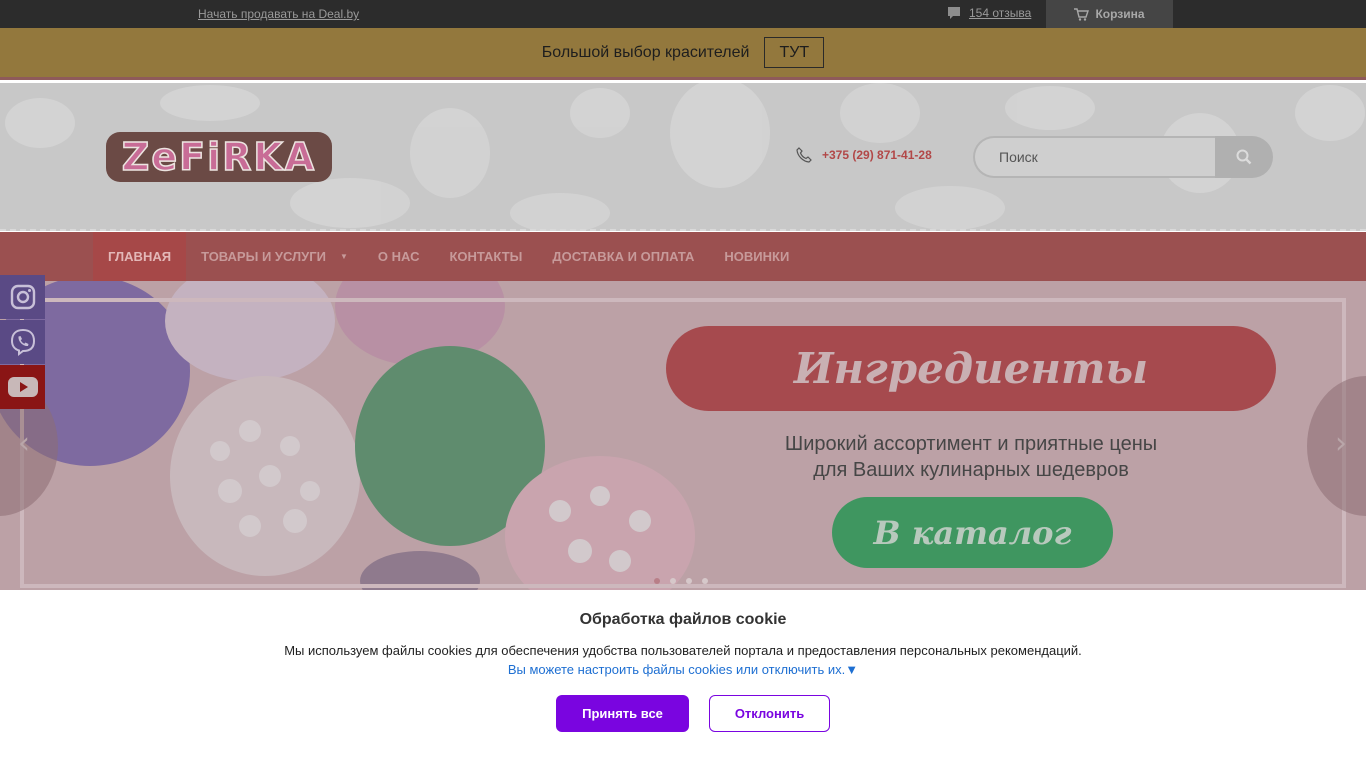 The width and height of the screenshot is (1366, 768). I want to click on cart-label: Корзина, so click(1120, 14).